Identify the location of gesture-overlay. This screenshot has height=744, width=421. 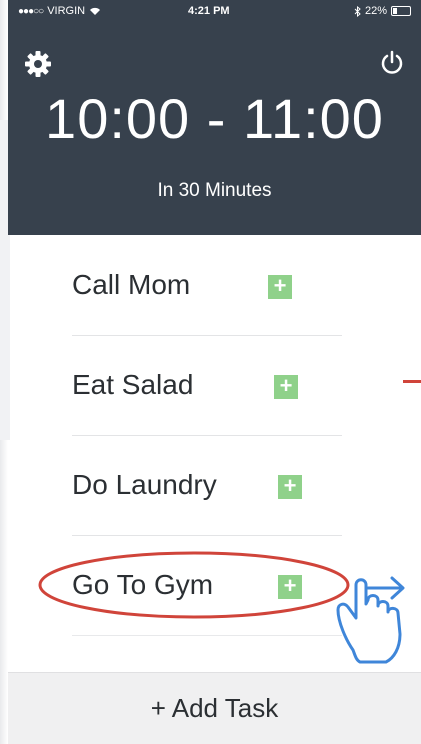
(221, 607).